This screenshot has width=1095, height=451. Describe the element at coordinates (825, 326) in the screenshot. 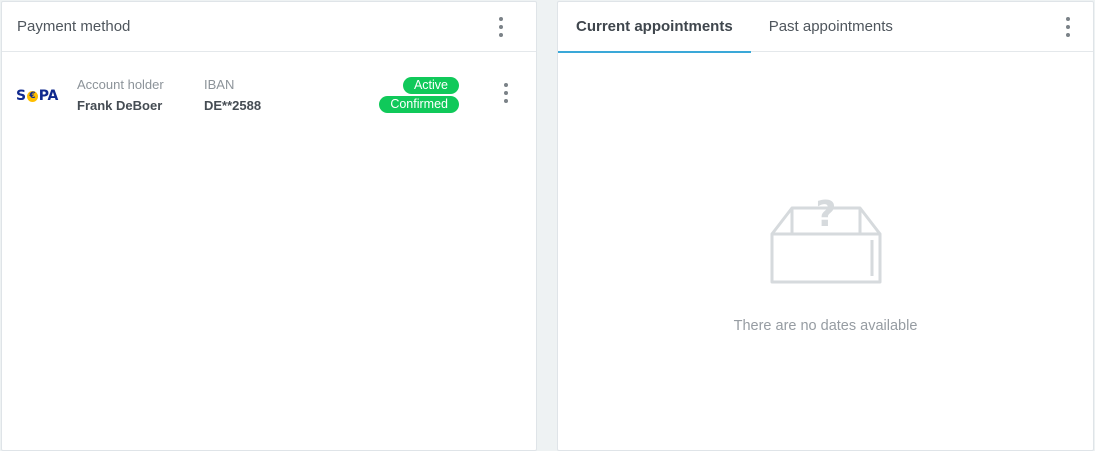

I see `empty-state-message: There are no dates available` at that location.